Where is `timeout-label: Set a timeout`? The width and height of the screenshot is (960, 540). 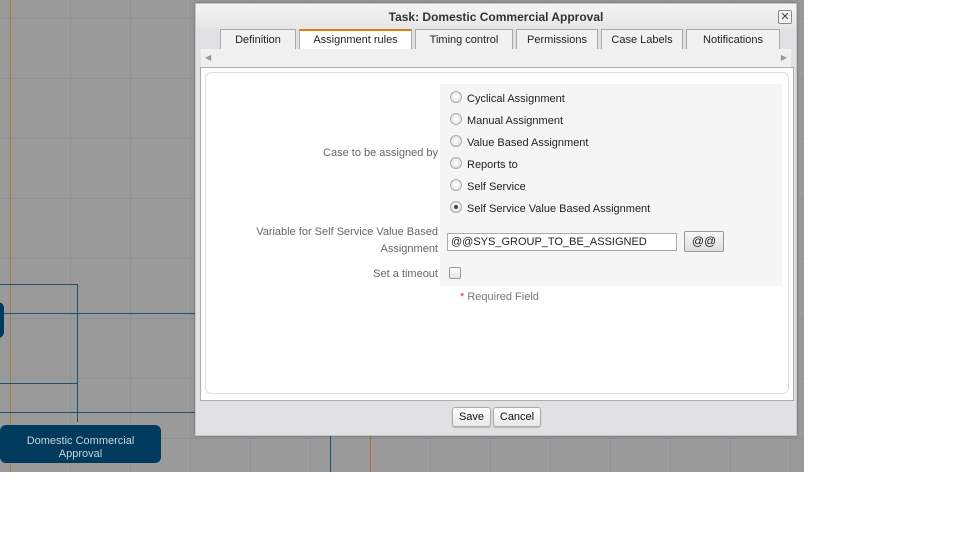 timeout-label: Set a timeout is located at coordinates (405, 274).